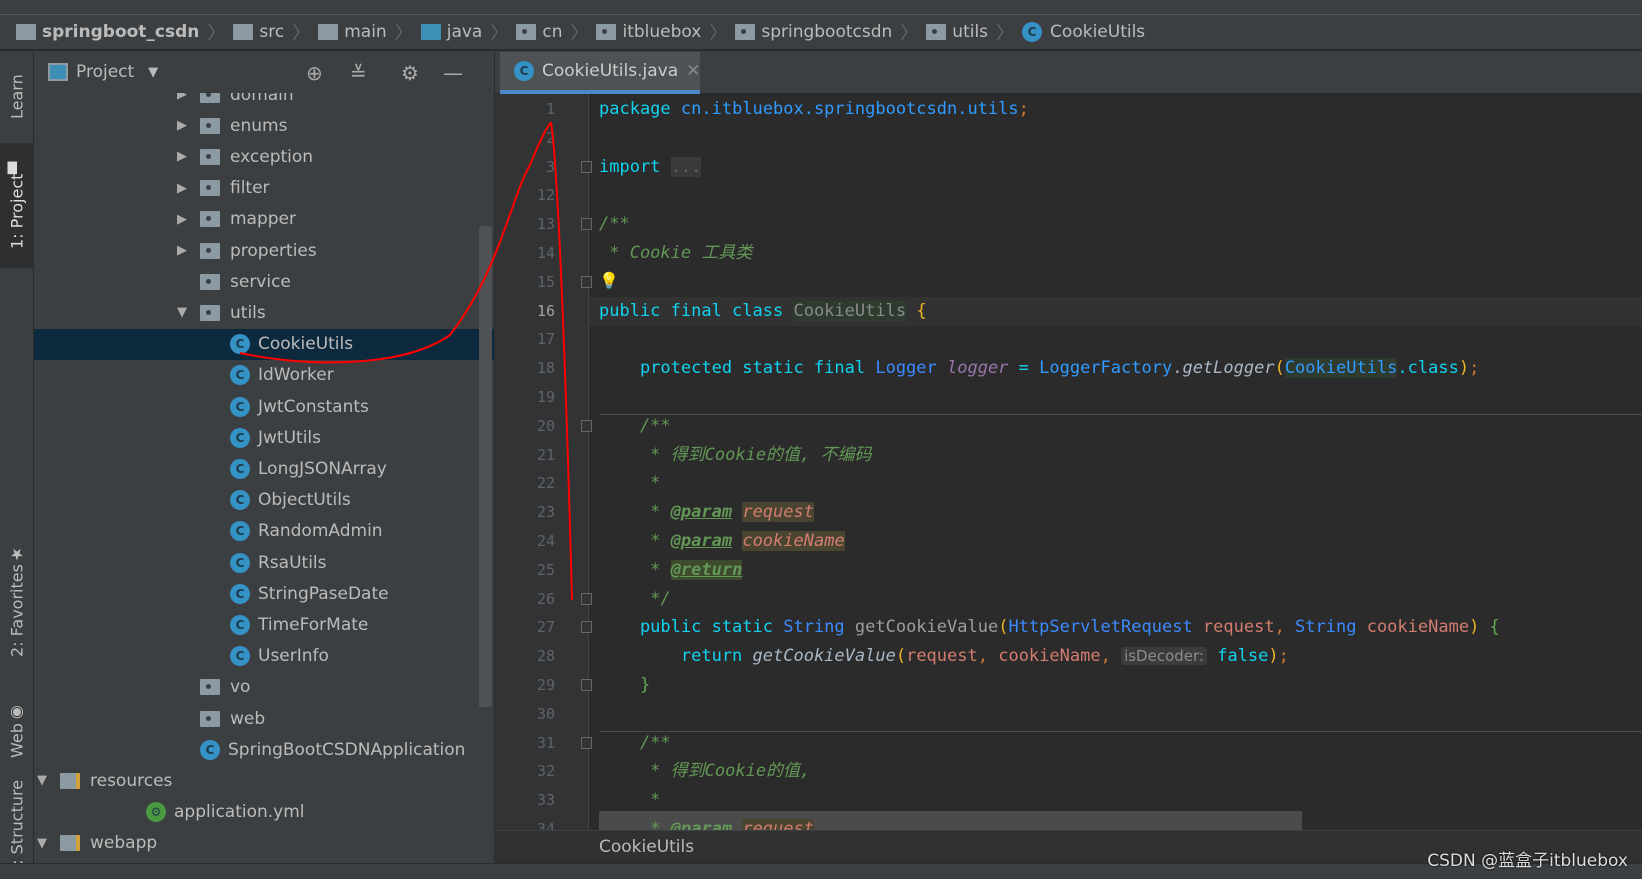  What do you see at coordinates (821, 871) in the screenshot?
I see `status-bar` at bounding box center [821, 871].